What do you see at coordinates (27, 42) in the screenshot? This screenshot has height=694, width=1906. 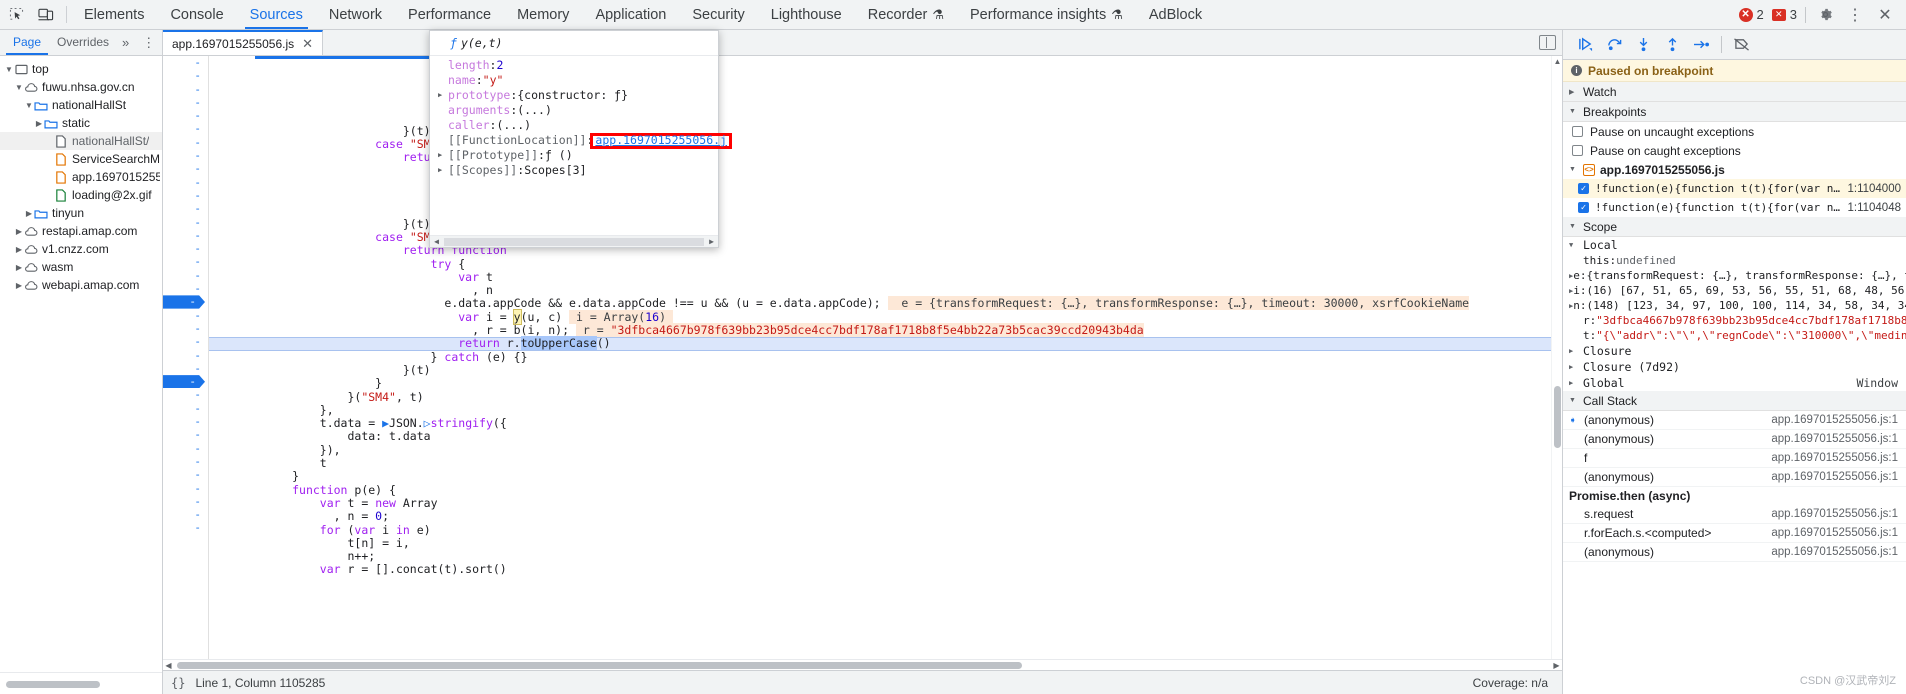 I see `nav-tab-page: Page` at bounding box center [27, 42].